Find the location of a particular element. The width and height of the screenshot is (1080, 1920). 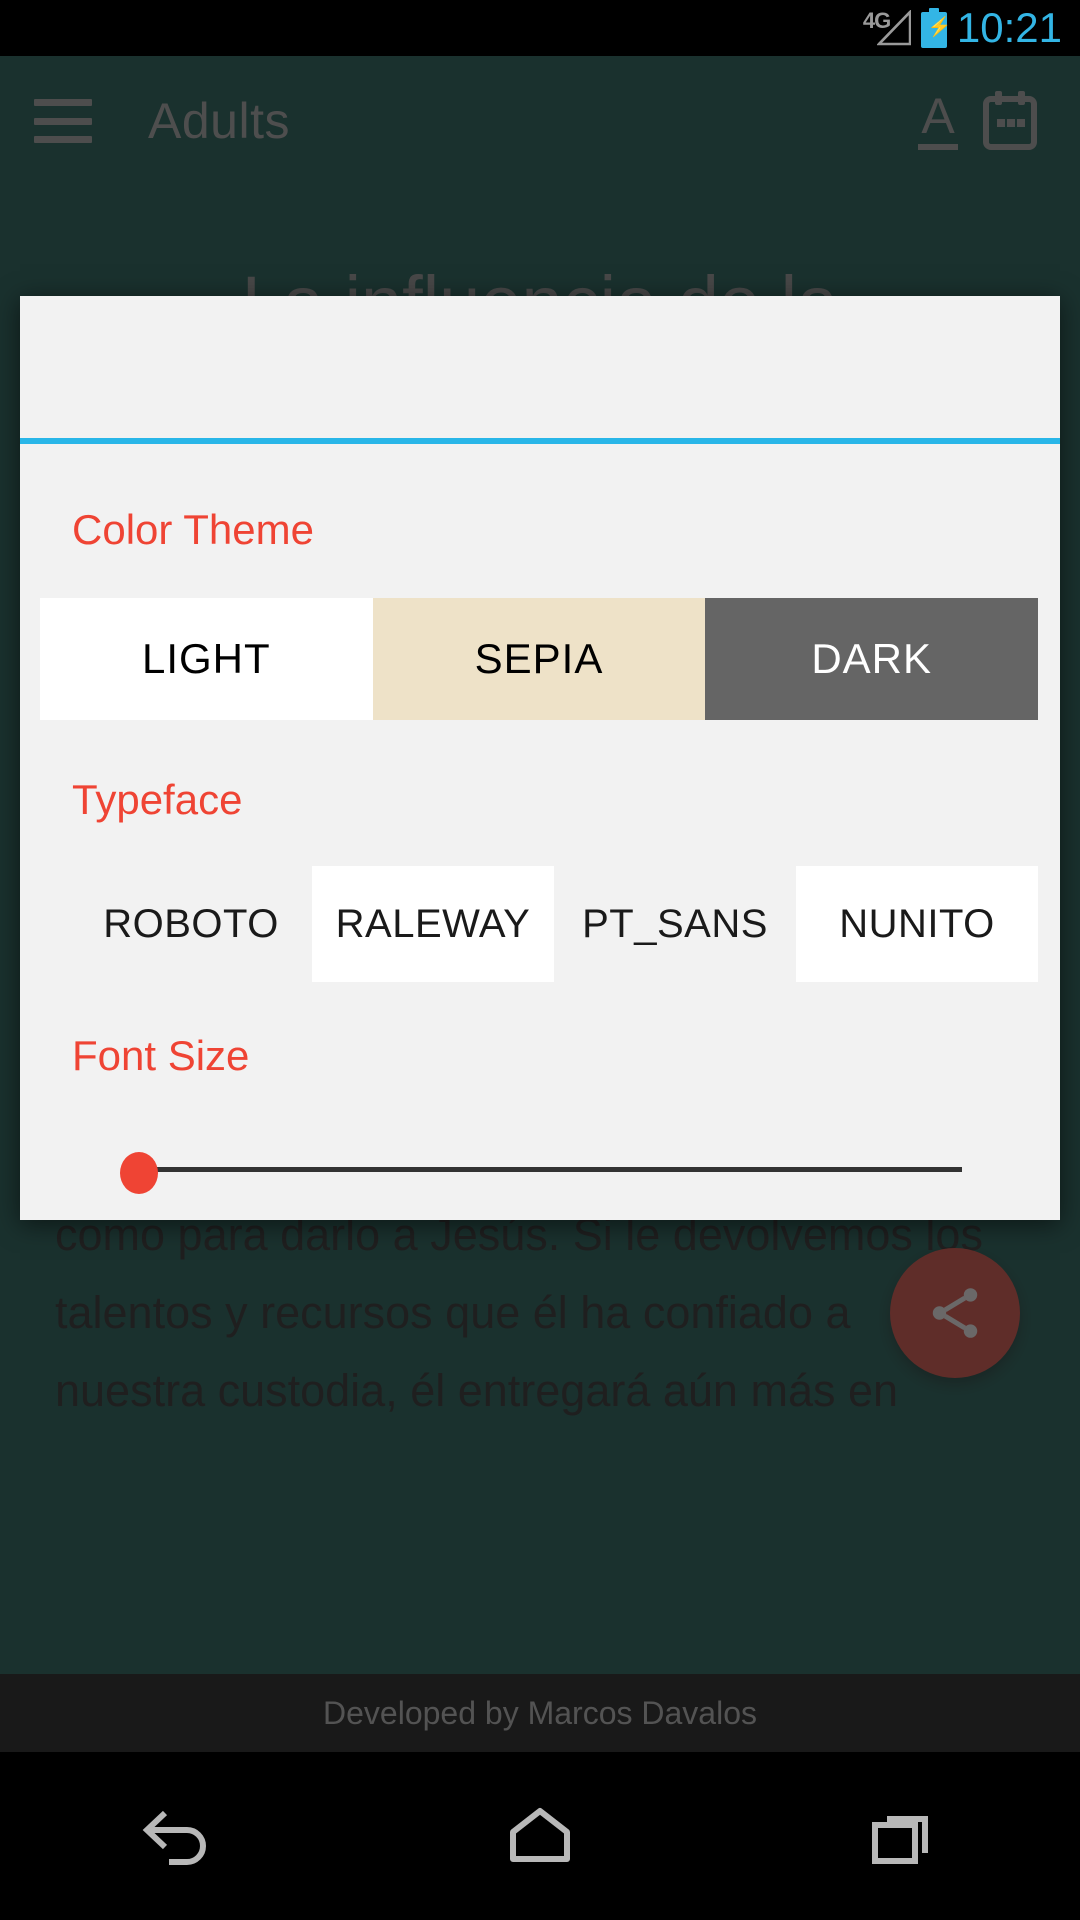

theme-option-label: DARK is located at coordinates (872, 658).